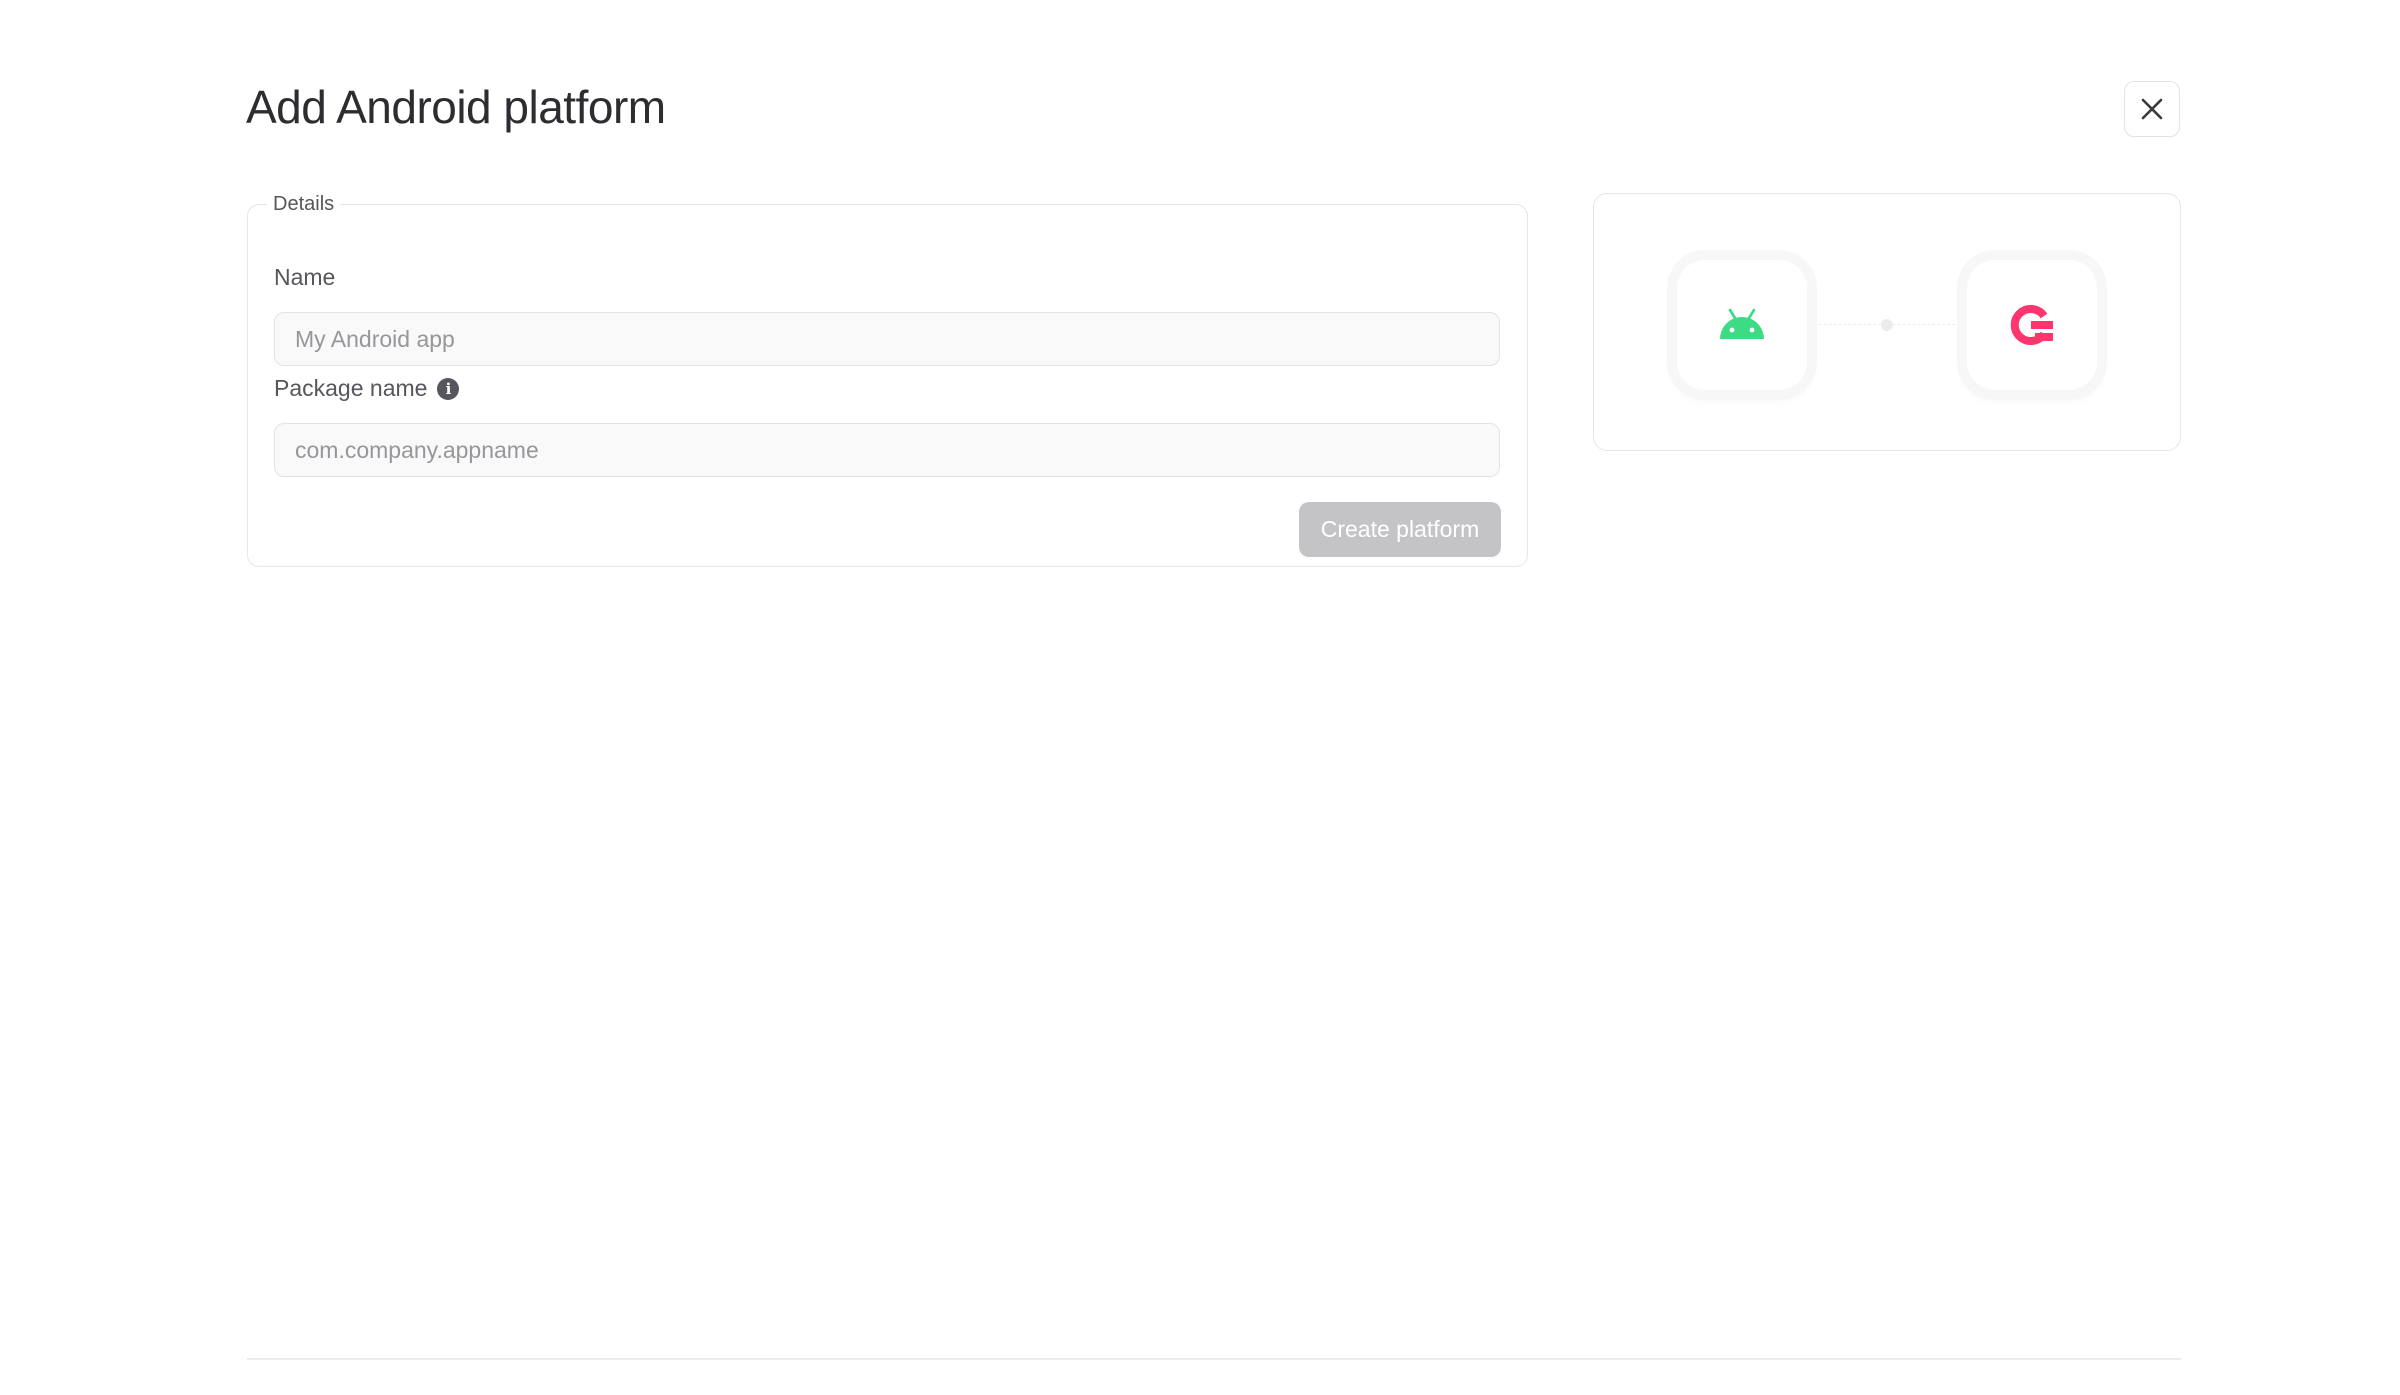  I want to click on close-button, so click(2152, 109).